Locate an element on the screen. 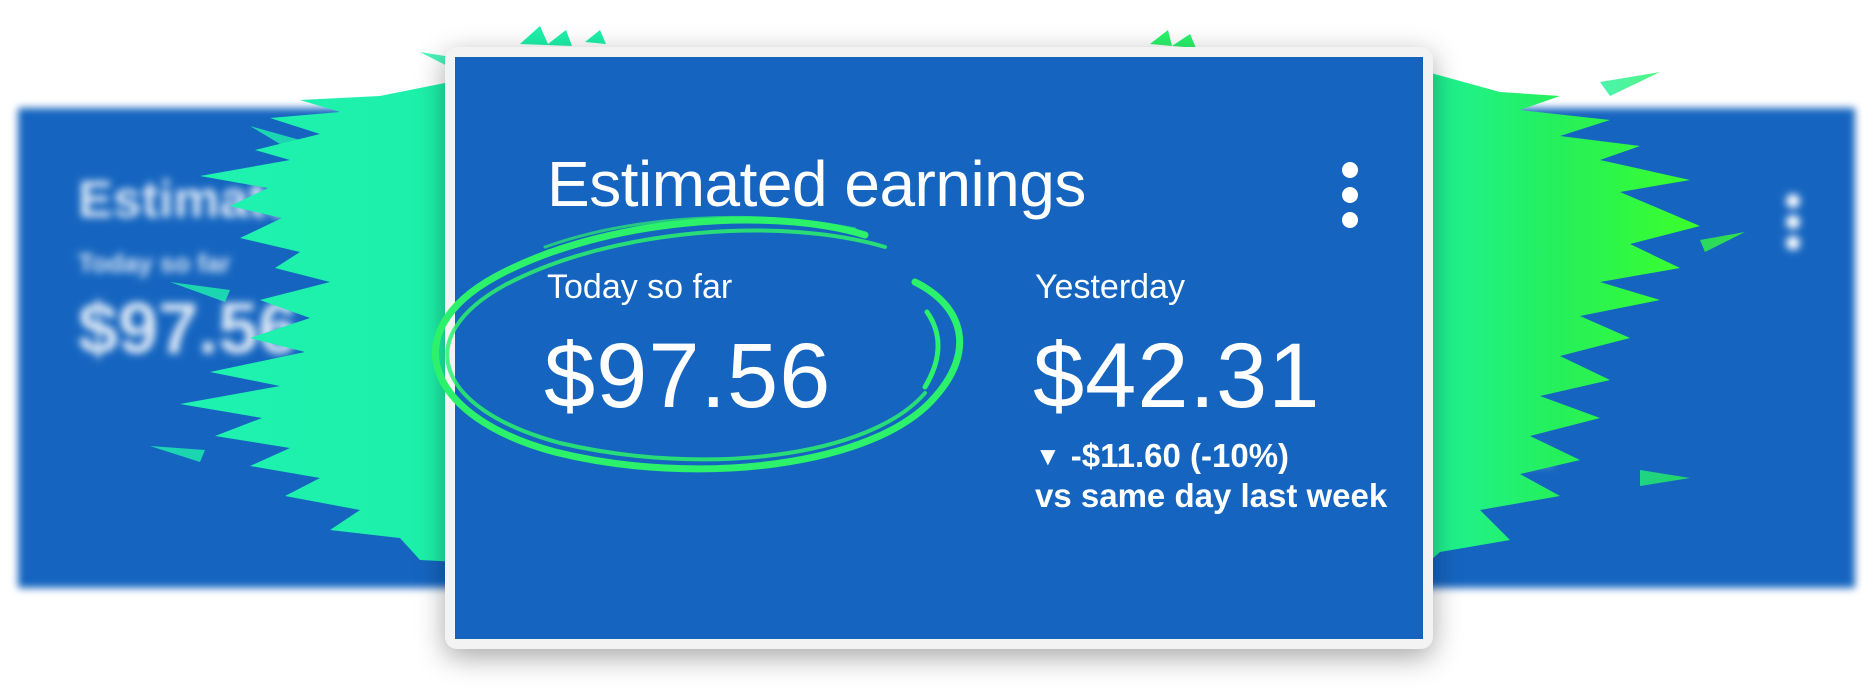 This screenshot has height=698, width=1873. background-card-title: Estimated earnings is located at coordinates (278, 200).